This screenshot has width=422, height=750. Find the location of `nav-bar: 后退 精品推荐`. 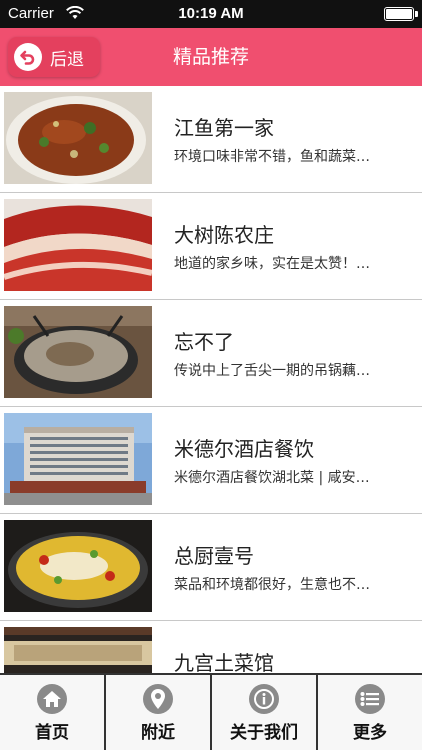

nav-bar: 后退 精品推荐 is located at coordinates (211, 57).